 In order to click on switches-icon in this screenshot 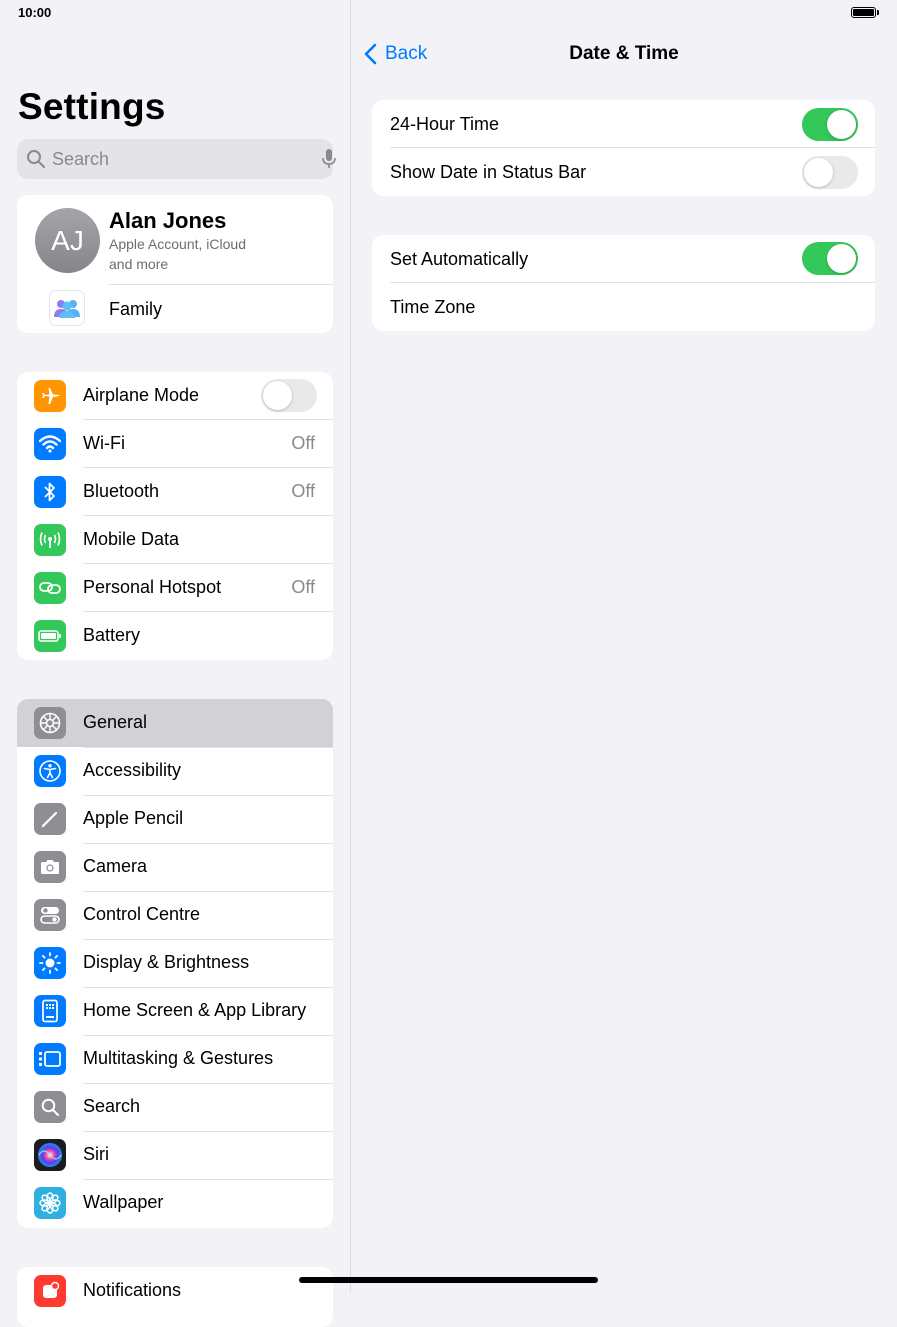, I will do `click(50, 915)`.